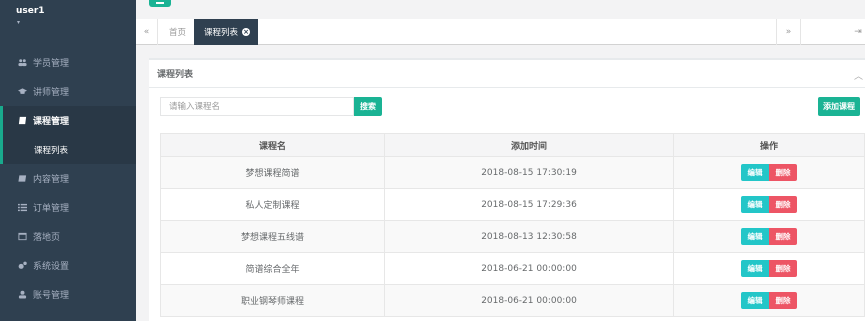 This screenshot has width=865, height=321. Describe the element at coordinates (51, 64) in the screenshot. I see `sidebar-item-label: 学员管理` at that location.